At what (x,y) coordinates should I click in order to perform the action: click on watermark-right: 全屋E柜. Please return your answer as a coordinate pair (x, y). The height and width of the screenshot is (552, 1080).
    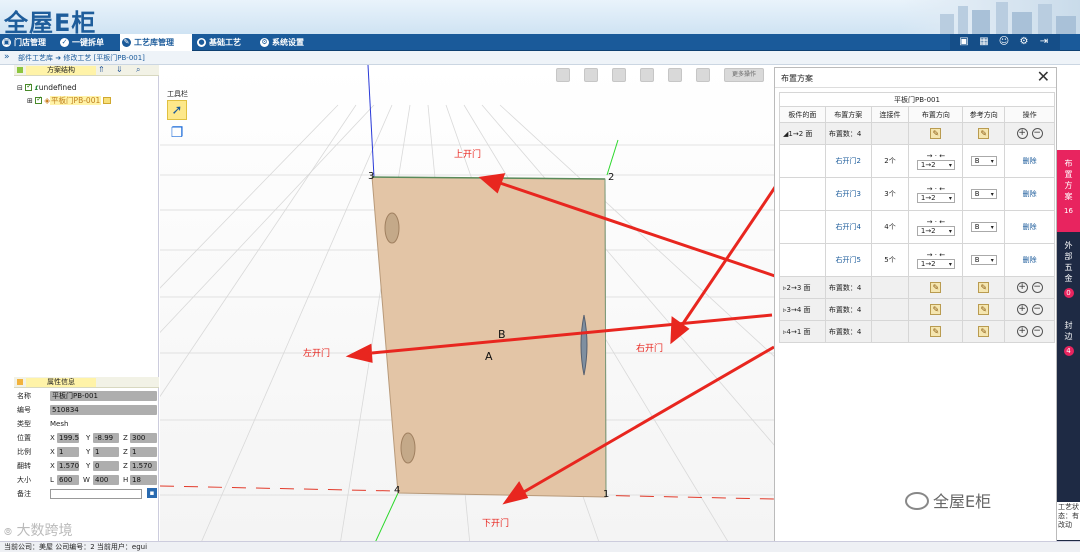
    Looking at the image, I should click on (948, 500).